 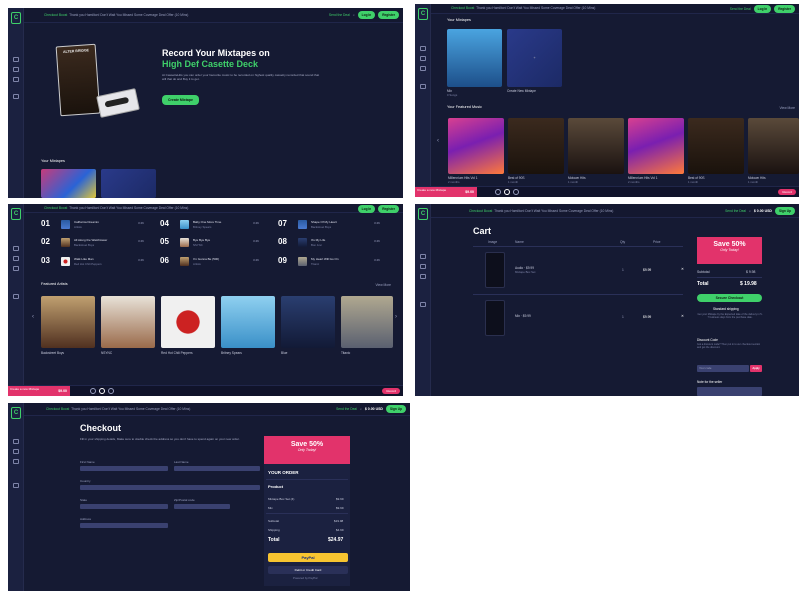 I want to click on track-title: It's My Life, so click(x=318, y=240).